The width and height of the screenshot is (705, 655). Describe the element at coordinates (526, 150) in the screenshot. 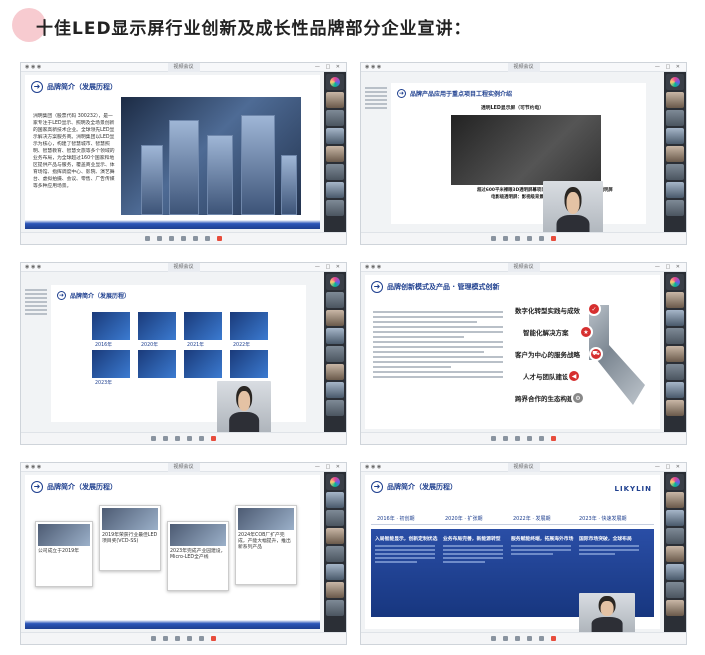

I see `led-screen-image` at that location.